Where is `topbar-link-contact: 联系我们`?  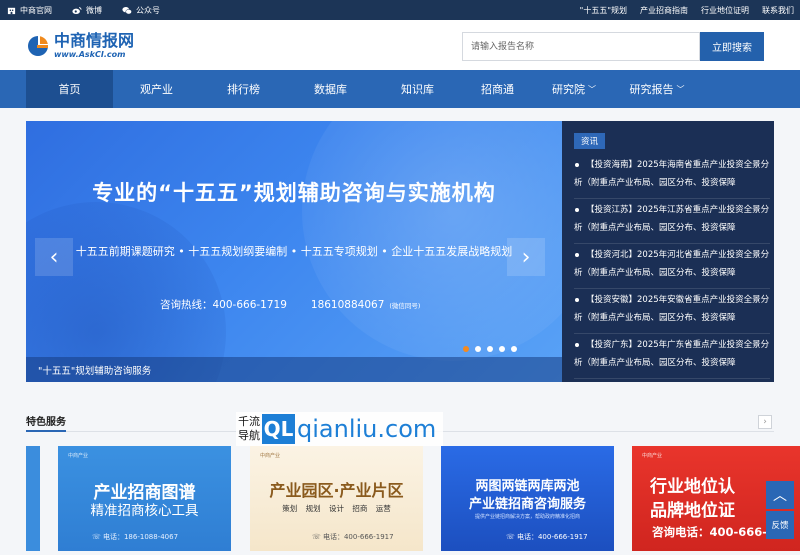 topbar-link-contact: 联系我们 is located at coordinates (778, 10).